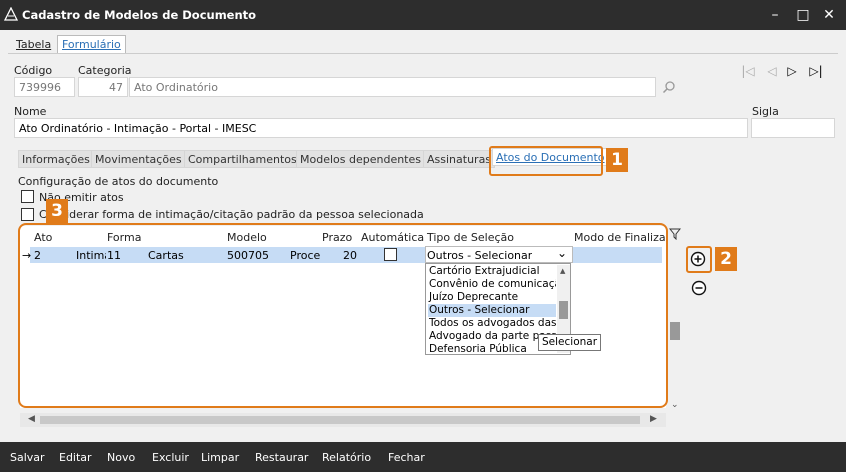 This screenshot has width=846, height=472. Describe the element at coordinates (37, 255) in the screenshot. I see `cell-ato: 2` at that location.